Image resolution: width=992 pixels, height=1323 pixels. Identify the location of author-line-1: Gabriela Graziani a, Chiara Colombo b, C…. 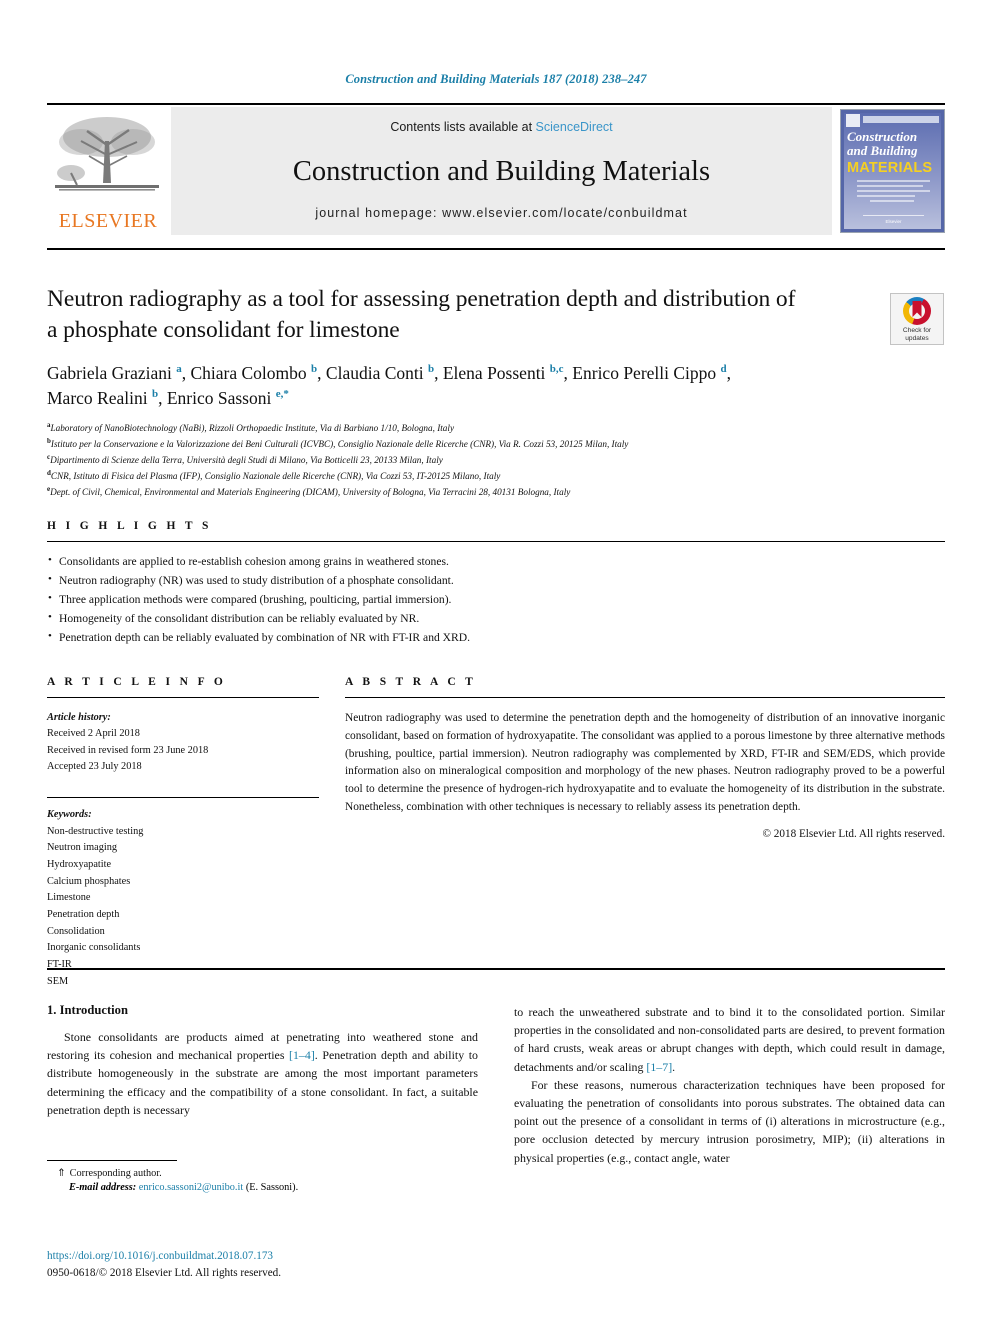
(389, 373).